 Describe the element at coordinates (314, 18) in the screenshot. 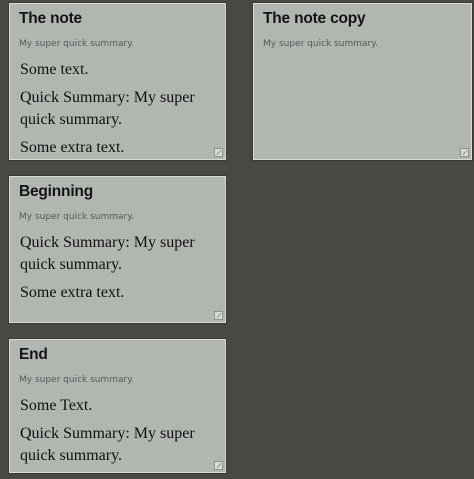

I see `note-title: The note copy` at that location.